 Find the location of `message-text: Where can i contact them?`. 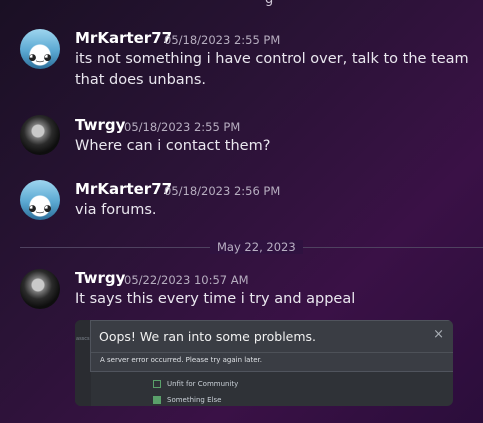

message-text: Where can i contact them? is located at coordinates (272, 146).